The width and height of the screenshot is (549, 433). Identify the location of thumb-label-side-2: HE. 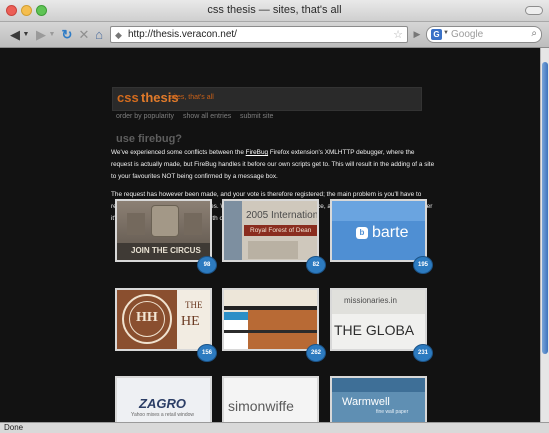
(190, 321).